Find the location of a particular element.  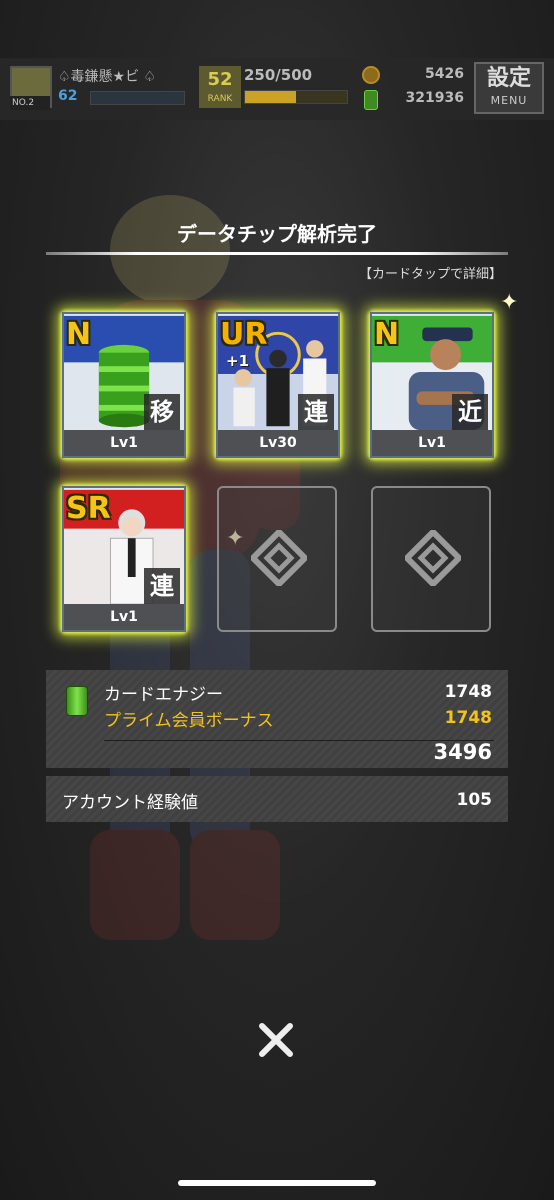

rarity-badge: UR is located at coordinates (244, 334).